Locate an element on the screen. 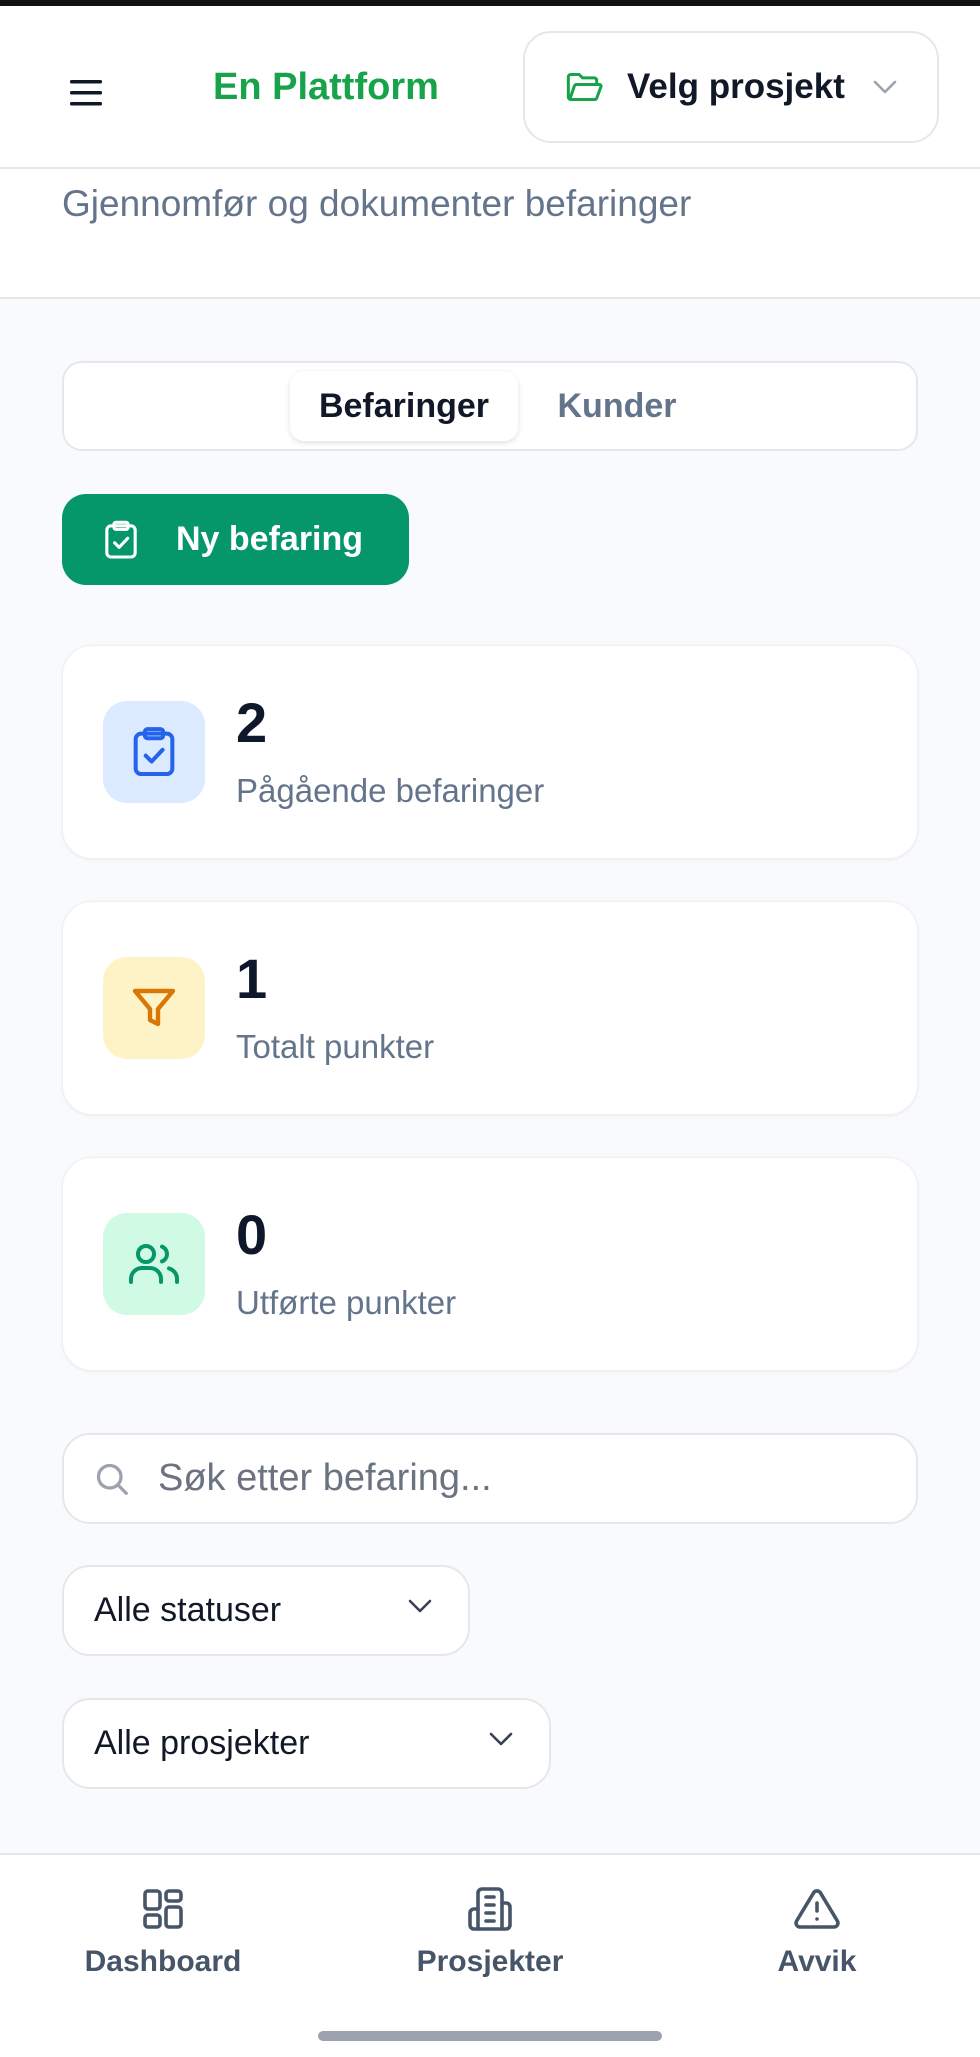 Image resolution: width=980 pixels, height=2057 pixels. project-filter-select: Alle prosjekter is located at coordinates (306, 1743).